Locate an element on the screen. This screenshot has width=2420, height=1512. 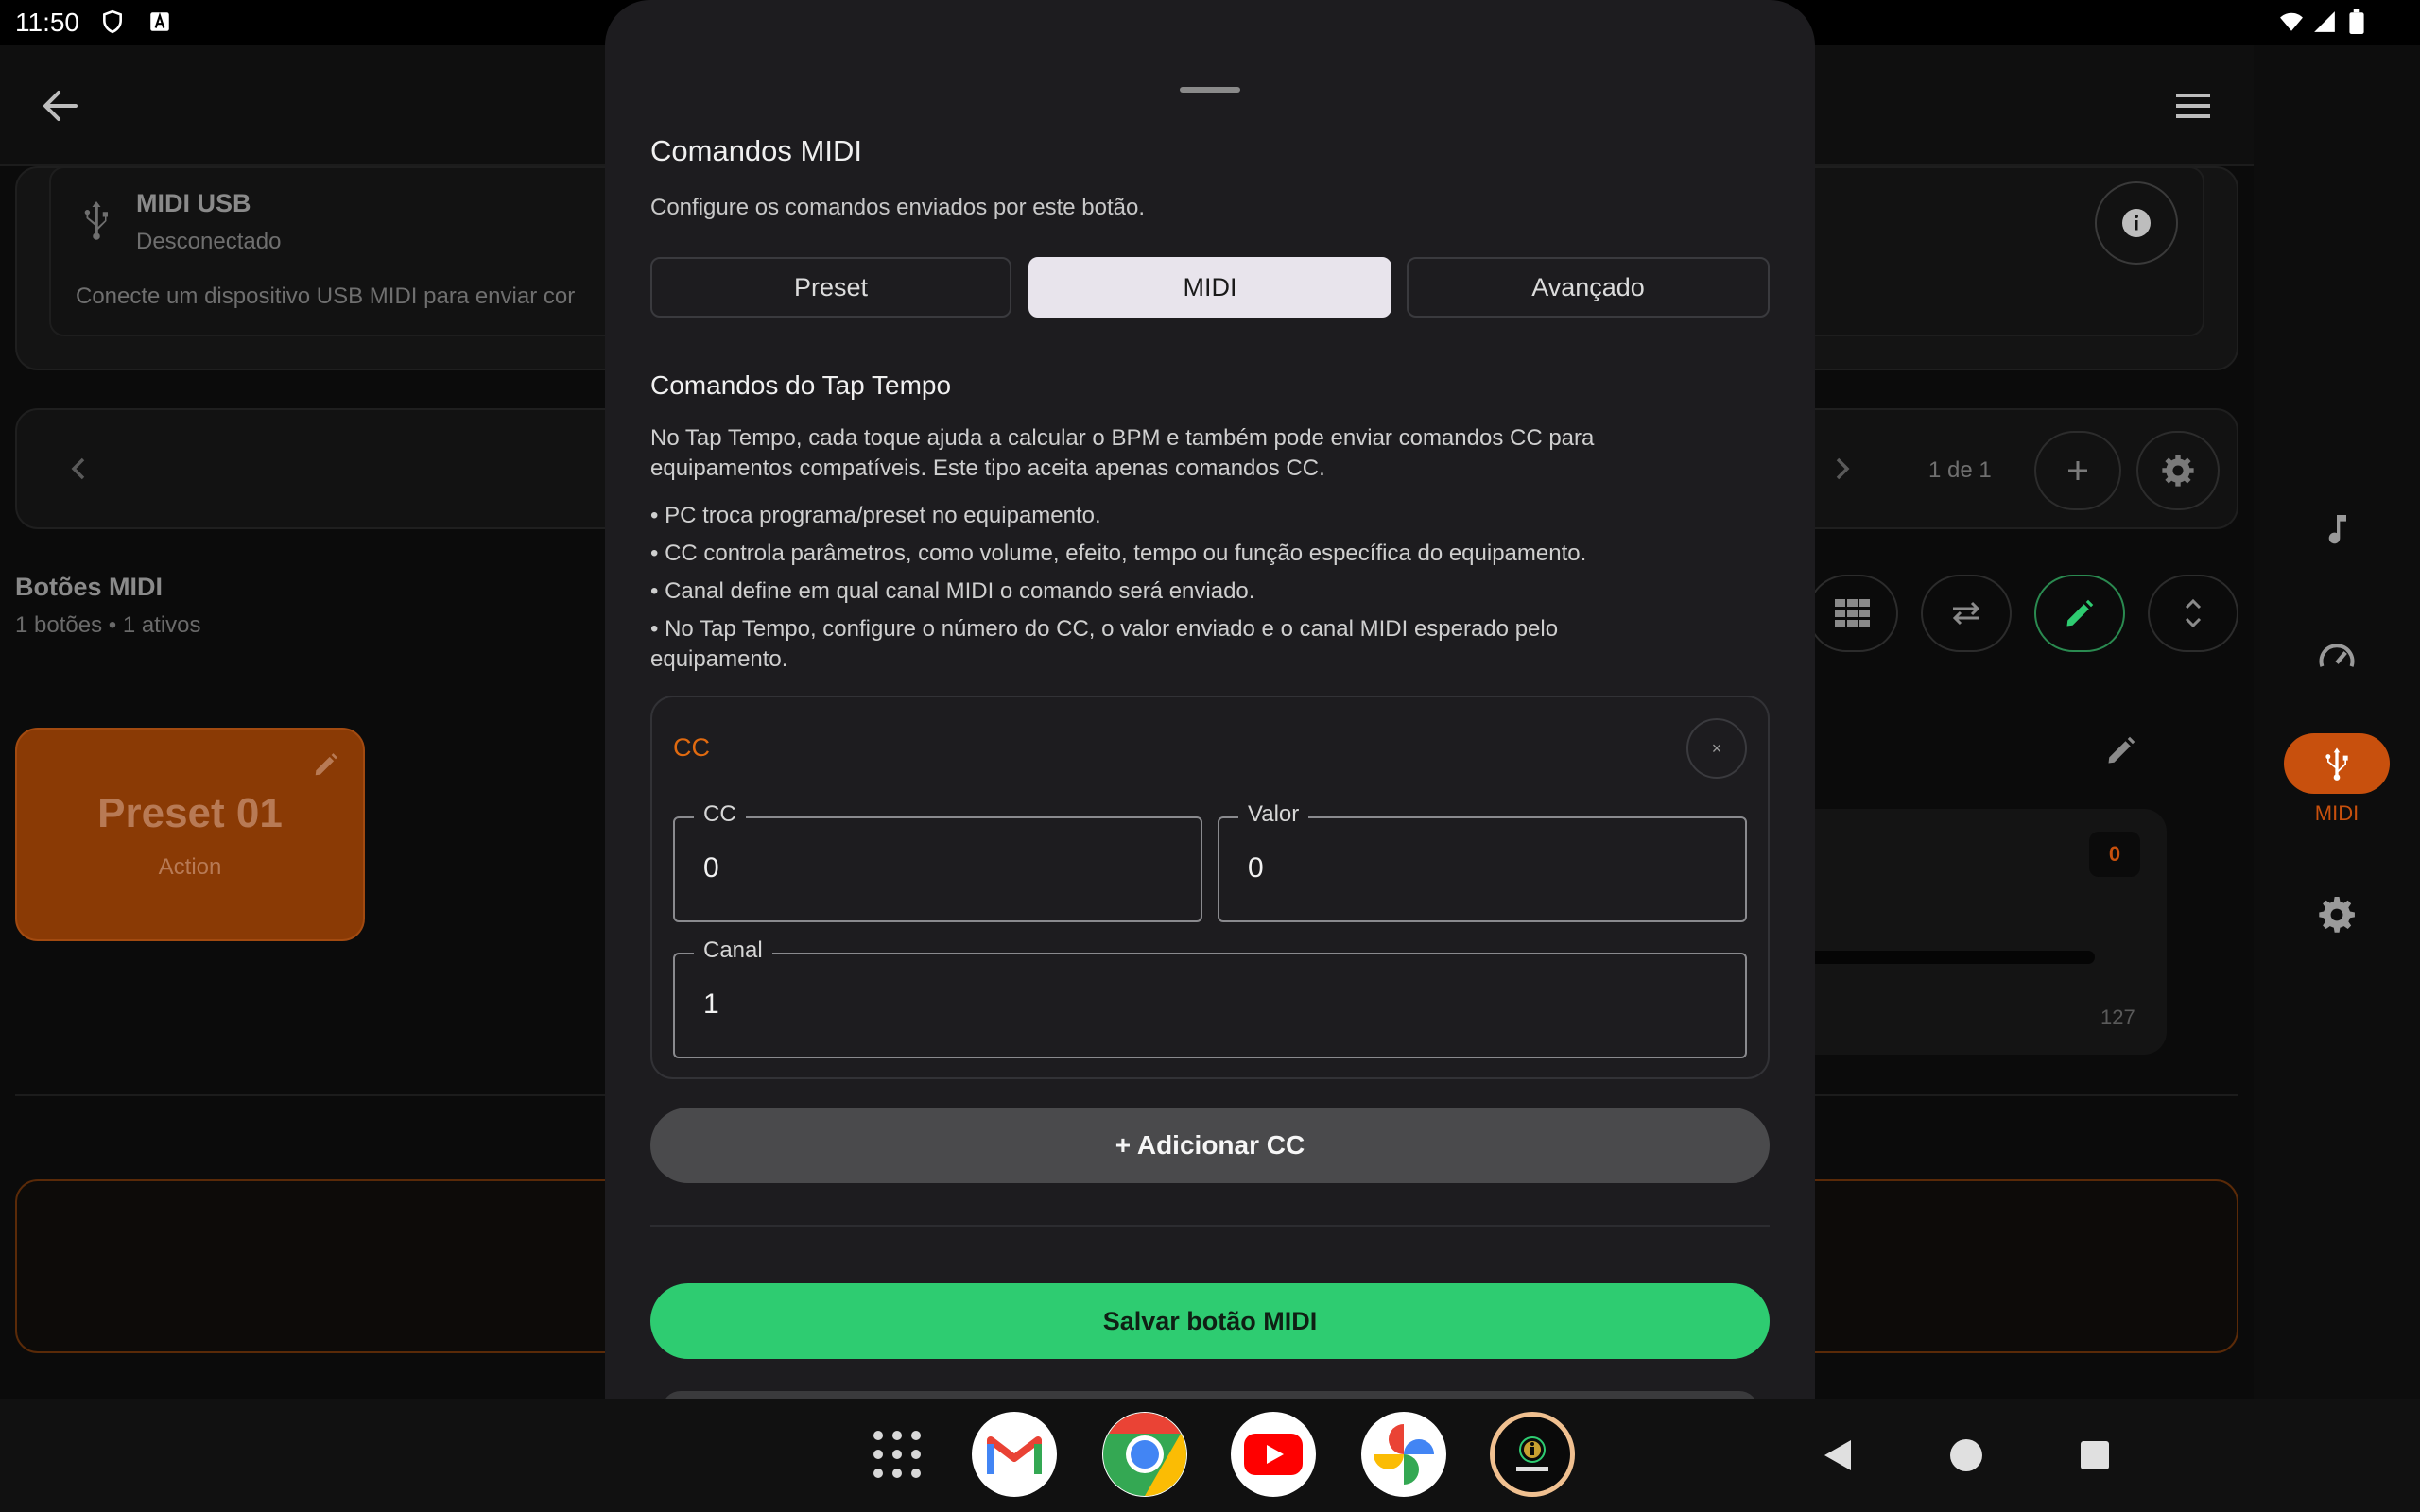
photos-app is located at coordinates (1403, 1454).